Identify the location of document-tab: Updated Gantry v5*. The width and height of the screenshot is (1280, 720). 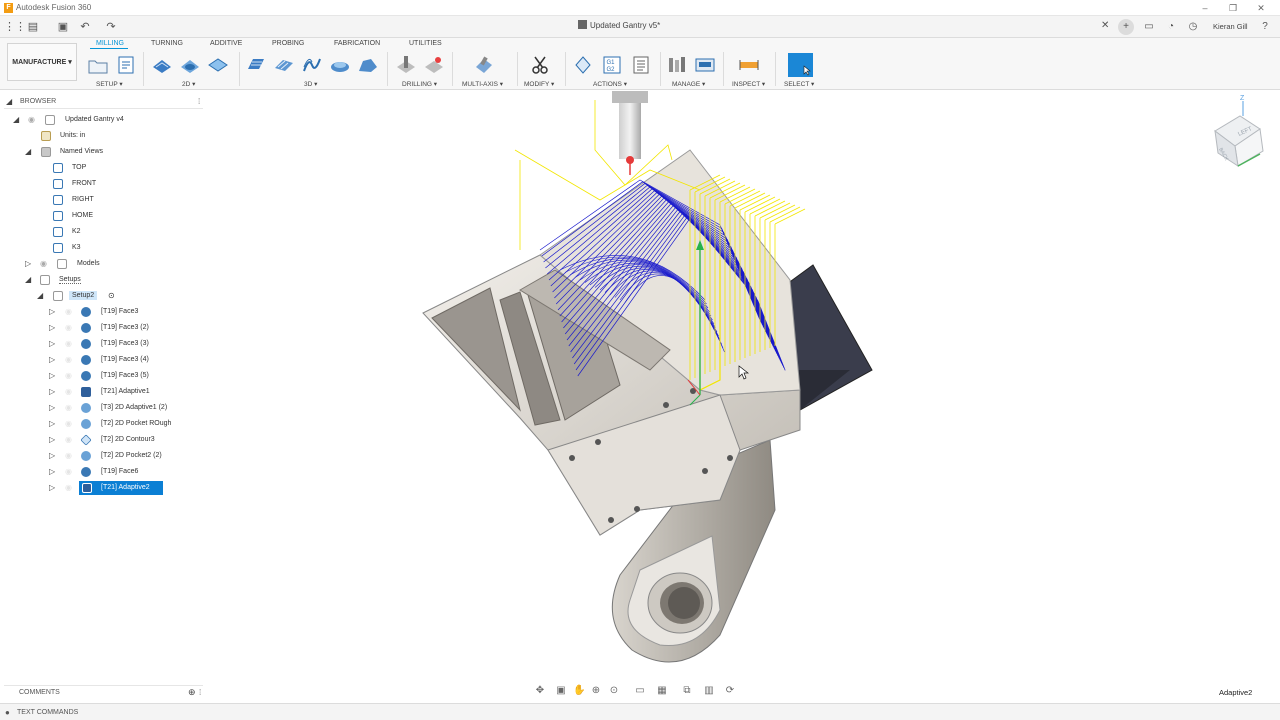
(619, 25).